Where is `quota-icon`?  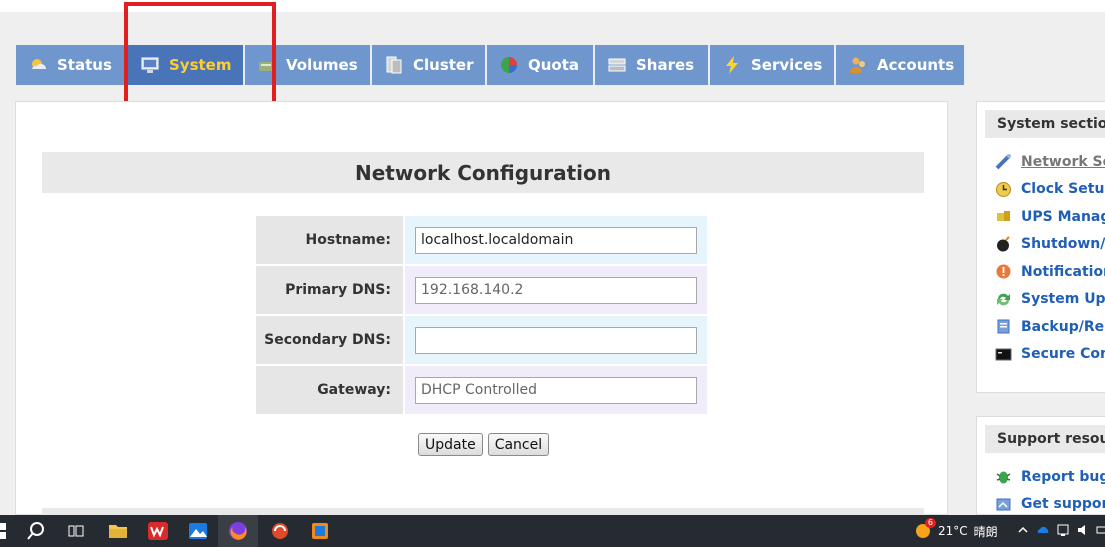 quota-icon is located at coordinates (509, 65).